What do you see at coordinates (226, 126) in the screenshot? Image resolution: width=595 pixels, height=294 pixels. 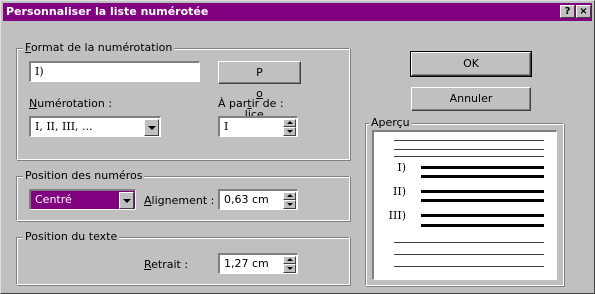 I see `start-at-value: I` at bounding box center [226, 126].